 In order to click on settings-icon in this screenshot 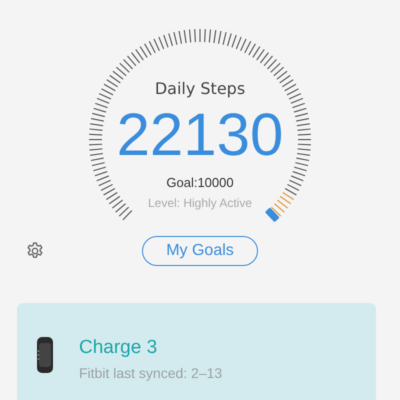, I will do `click(35, 251)`.